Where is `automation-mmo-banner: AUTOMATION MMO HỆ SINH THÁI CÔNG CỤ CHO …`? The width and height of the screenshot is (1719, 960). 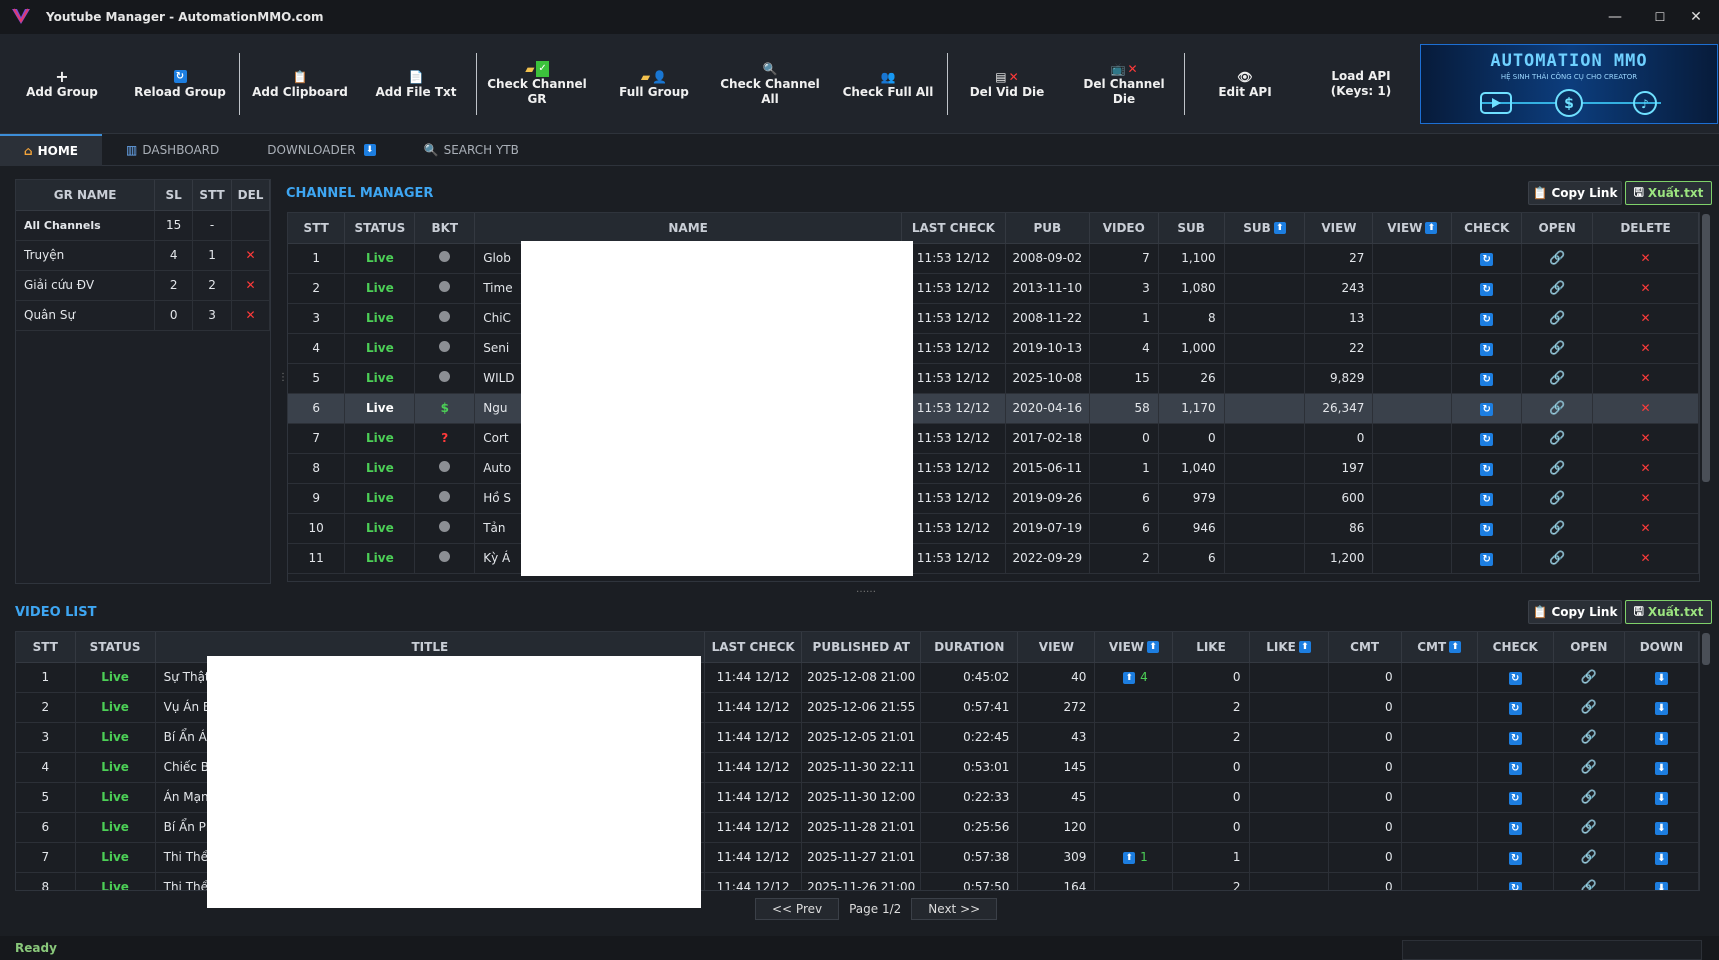
automation-mmo-banner: AUTOMATION MMO HỆ SINH THÁI CÔNG CỤ CHO … is located at coordinates (1569, 84).